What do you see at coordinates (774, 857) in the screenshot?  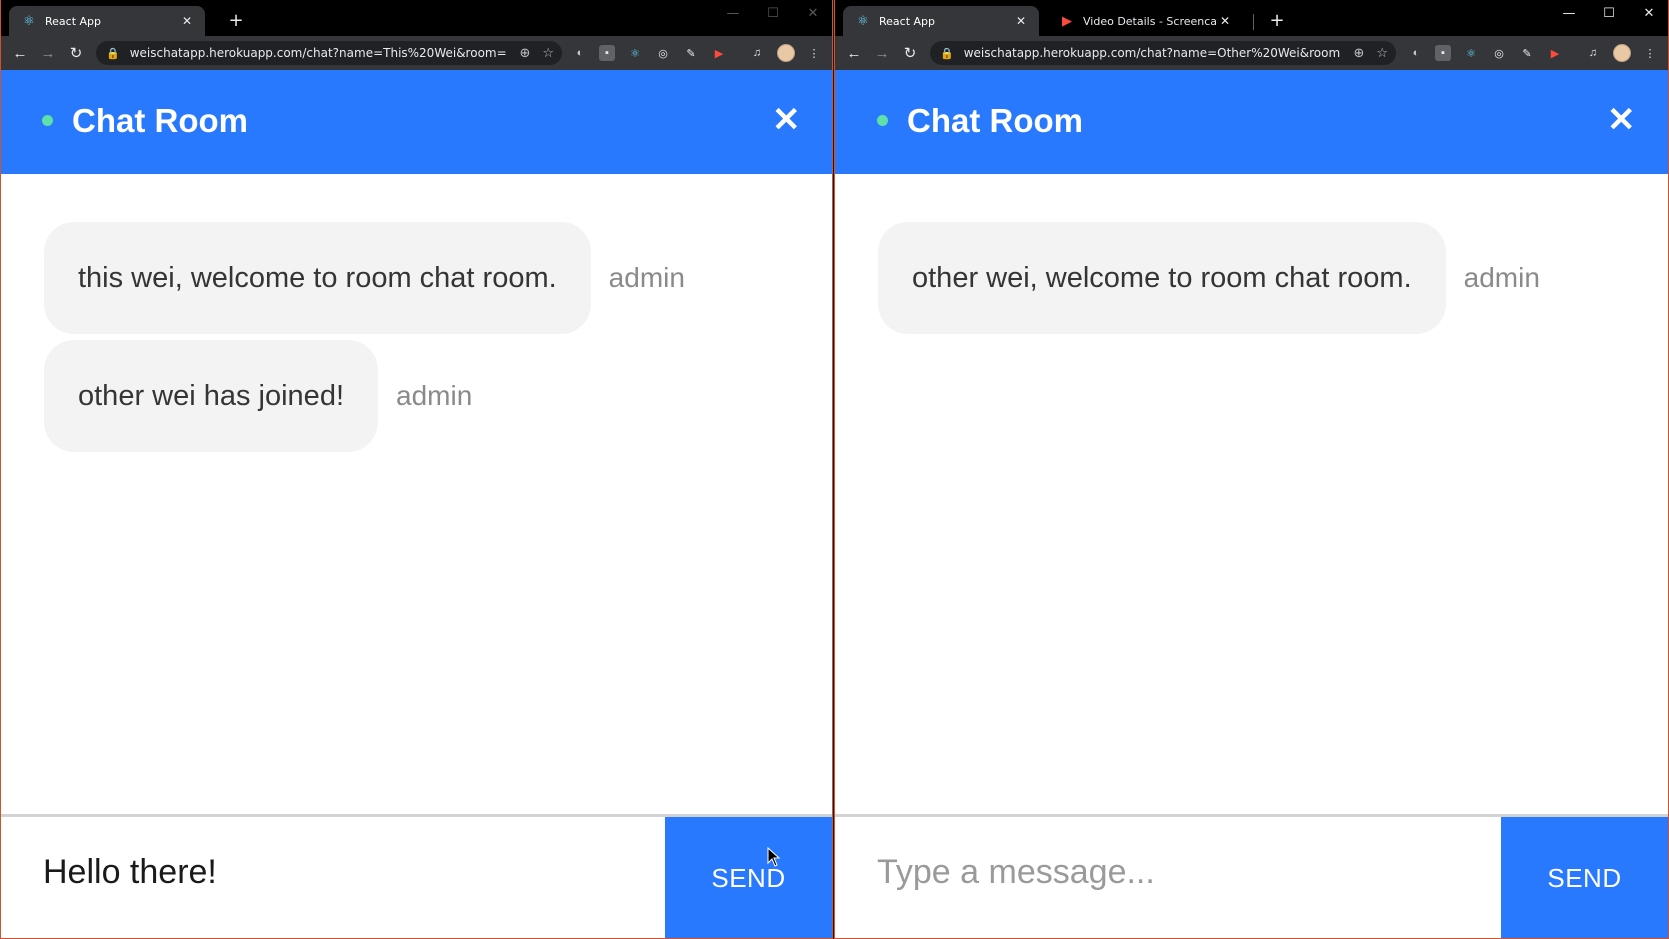 I see `mouse-cursor-icon` at bounding box center [774, 857].